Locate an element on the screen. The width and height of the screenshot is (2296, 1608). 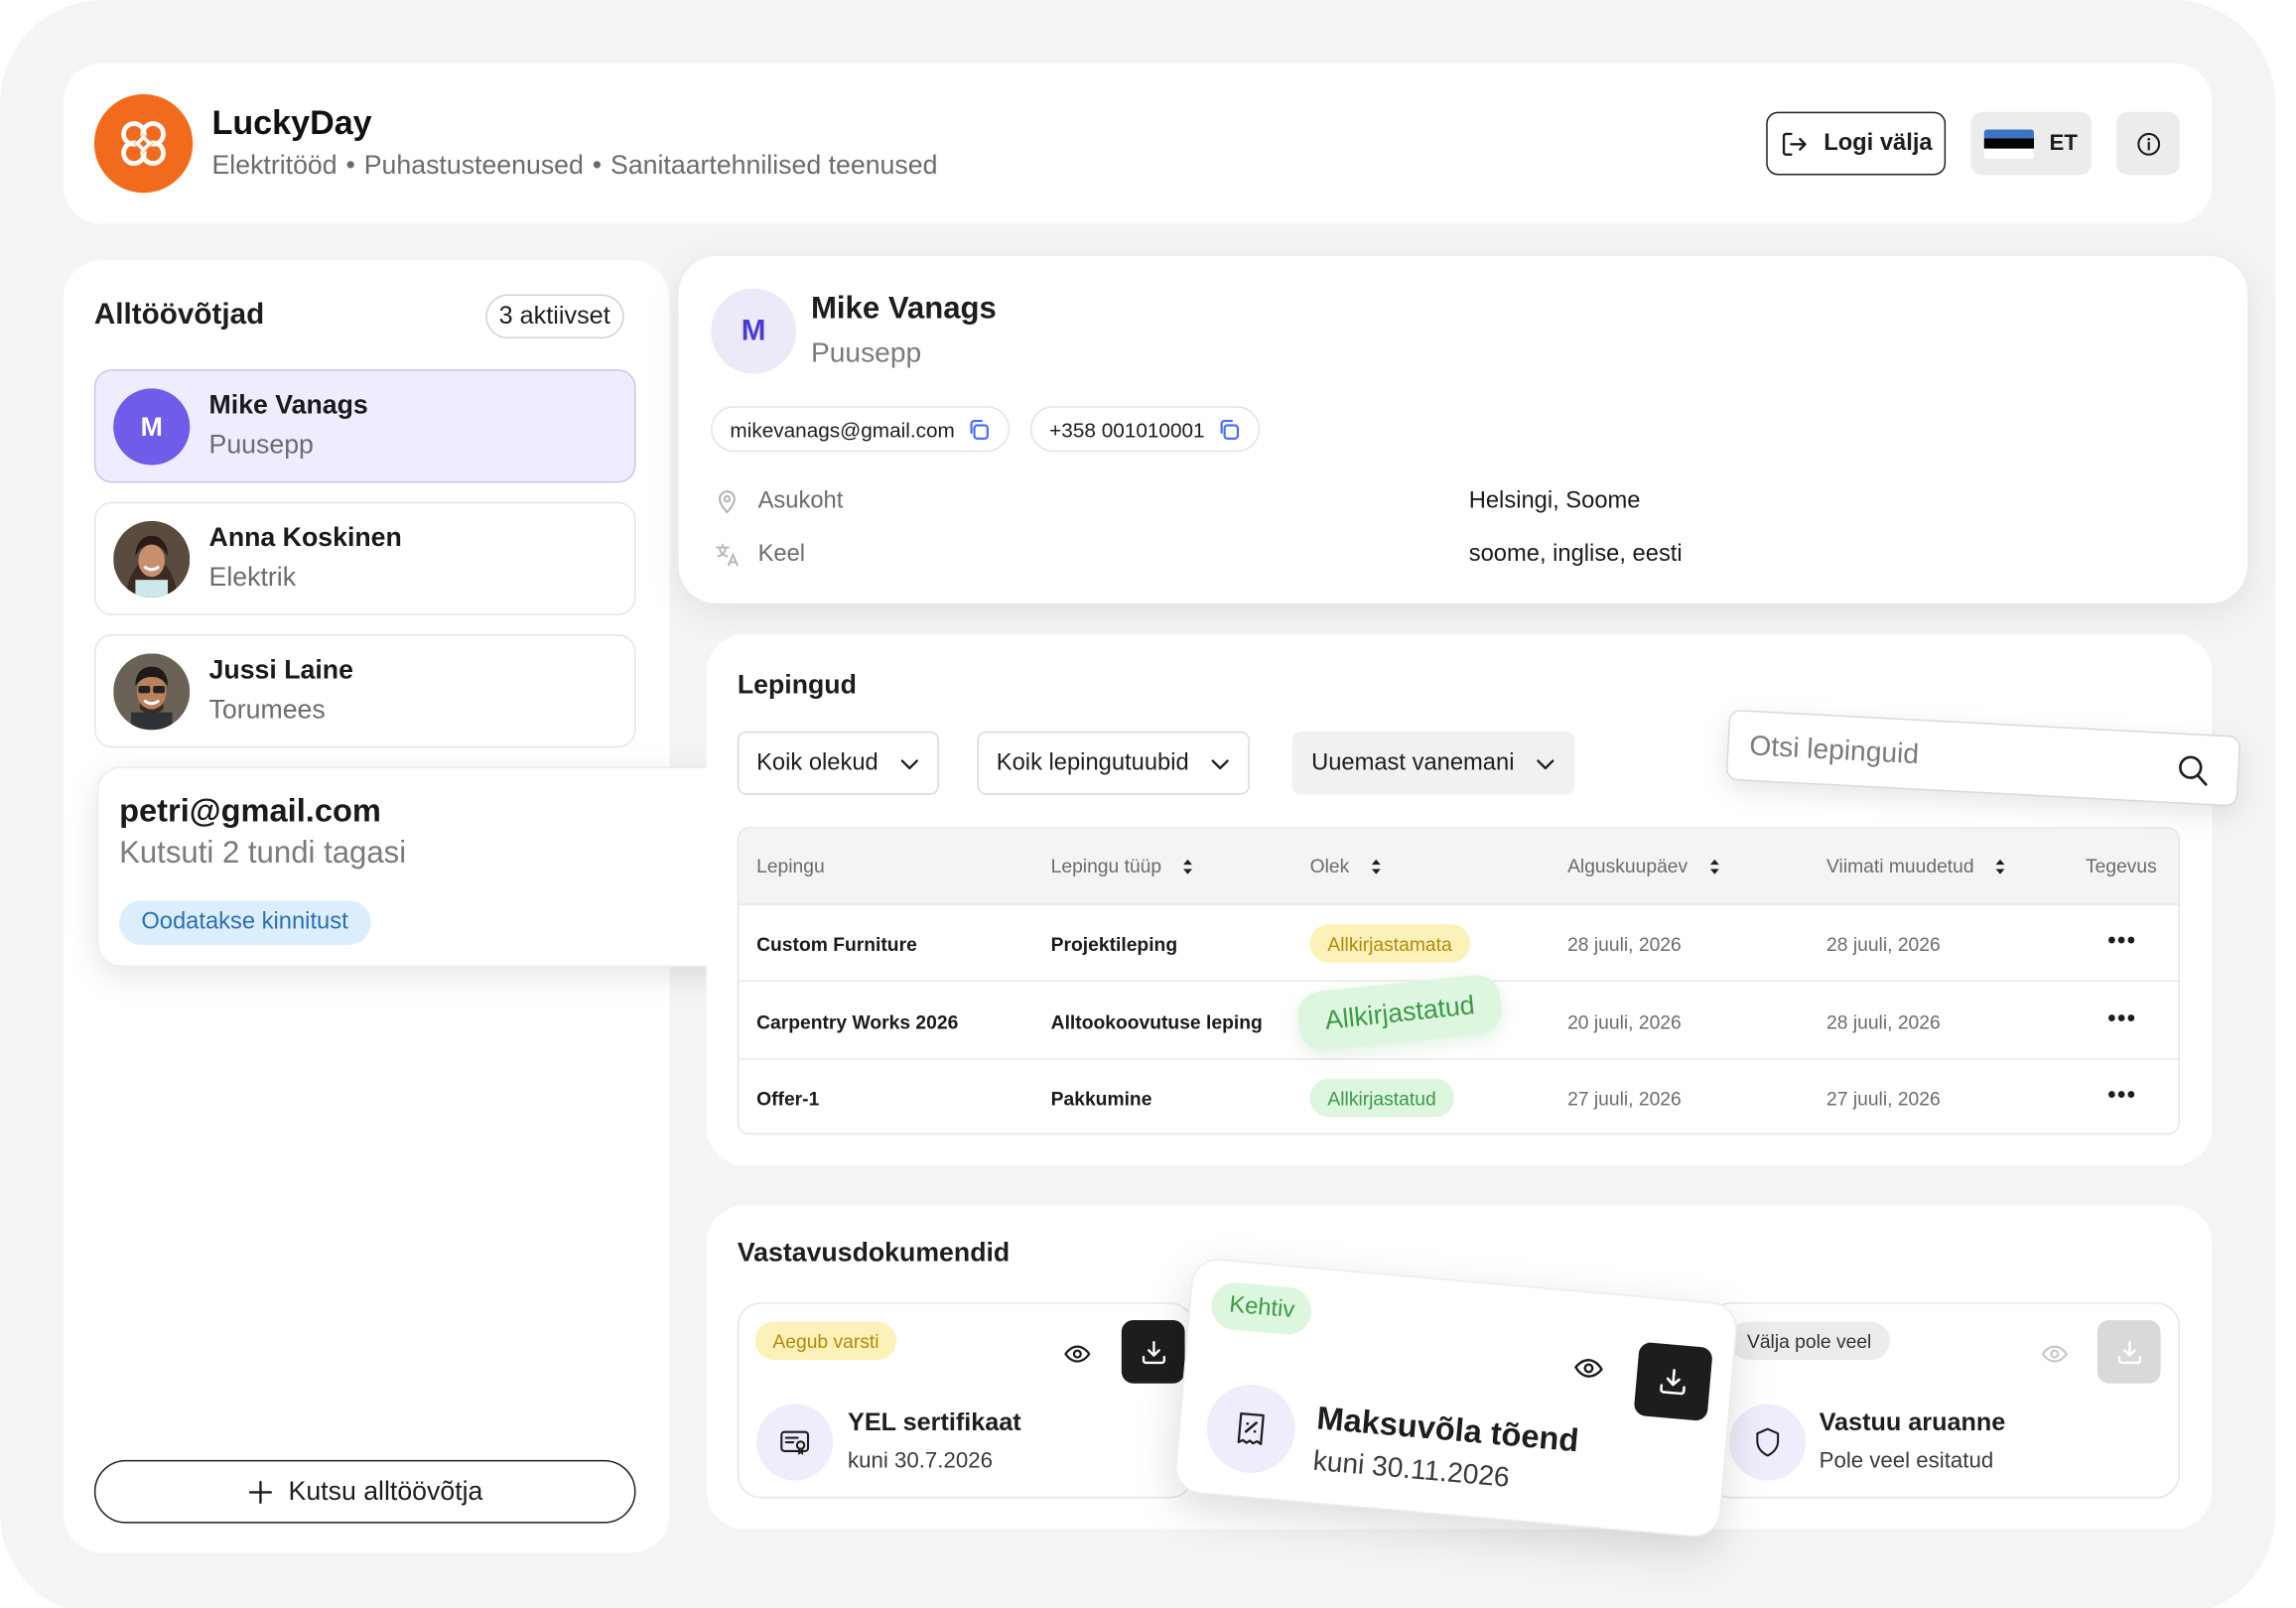
active-count-badge: 3 aktiivset is located at coordinates (554, 316).